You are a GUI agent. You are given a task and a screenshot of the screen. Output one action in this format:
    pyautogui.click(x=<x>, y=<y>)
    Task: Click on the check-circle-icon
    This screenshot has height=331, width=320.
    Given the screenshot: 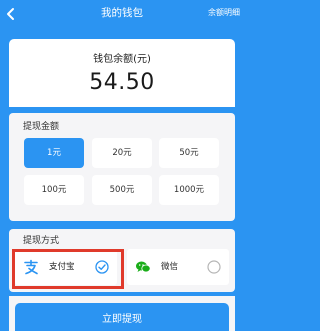 What is the action you would take?
    pyautogui.click(x=102, y=267)
    